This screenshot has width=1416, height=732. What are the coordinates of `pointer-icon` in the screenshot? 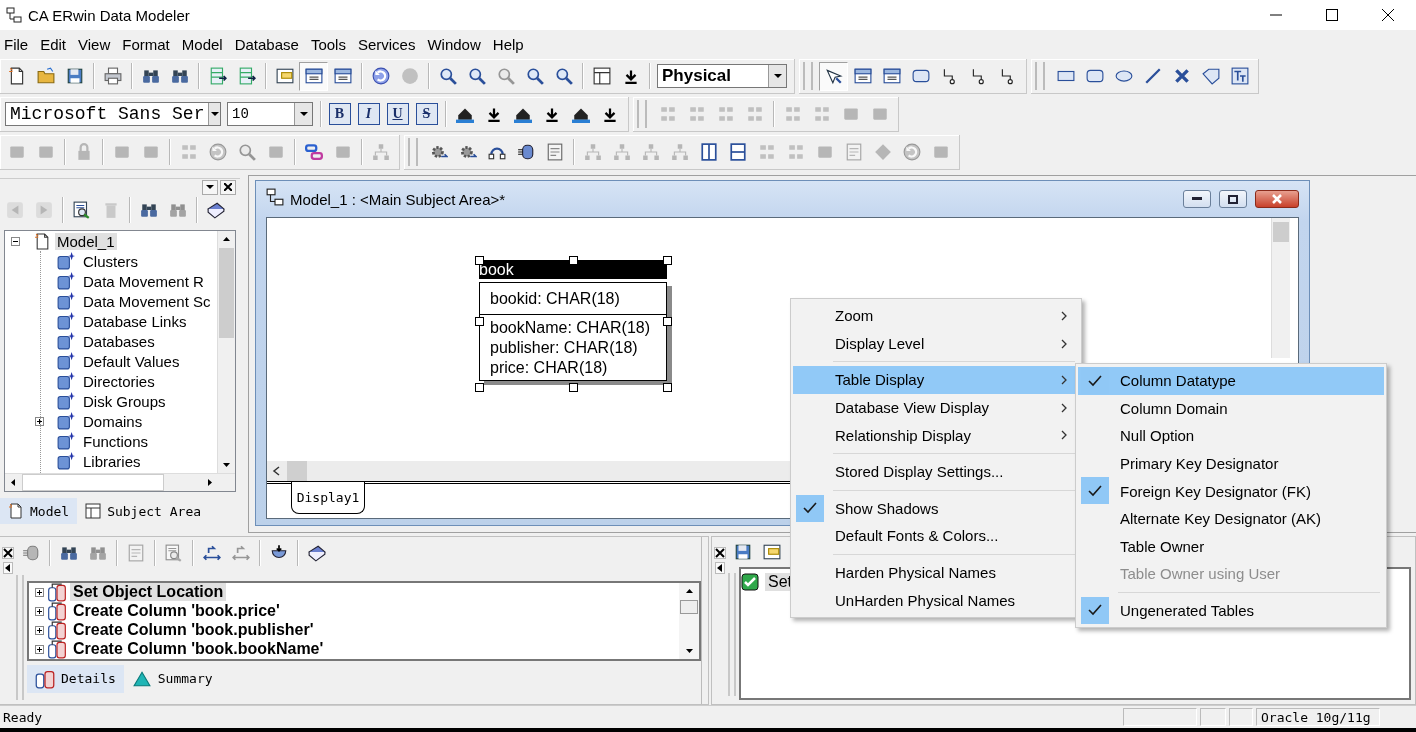 It's located at (833, 76).